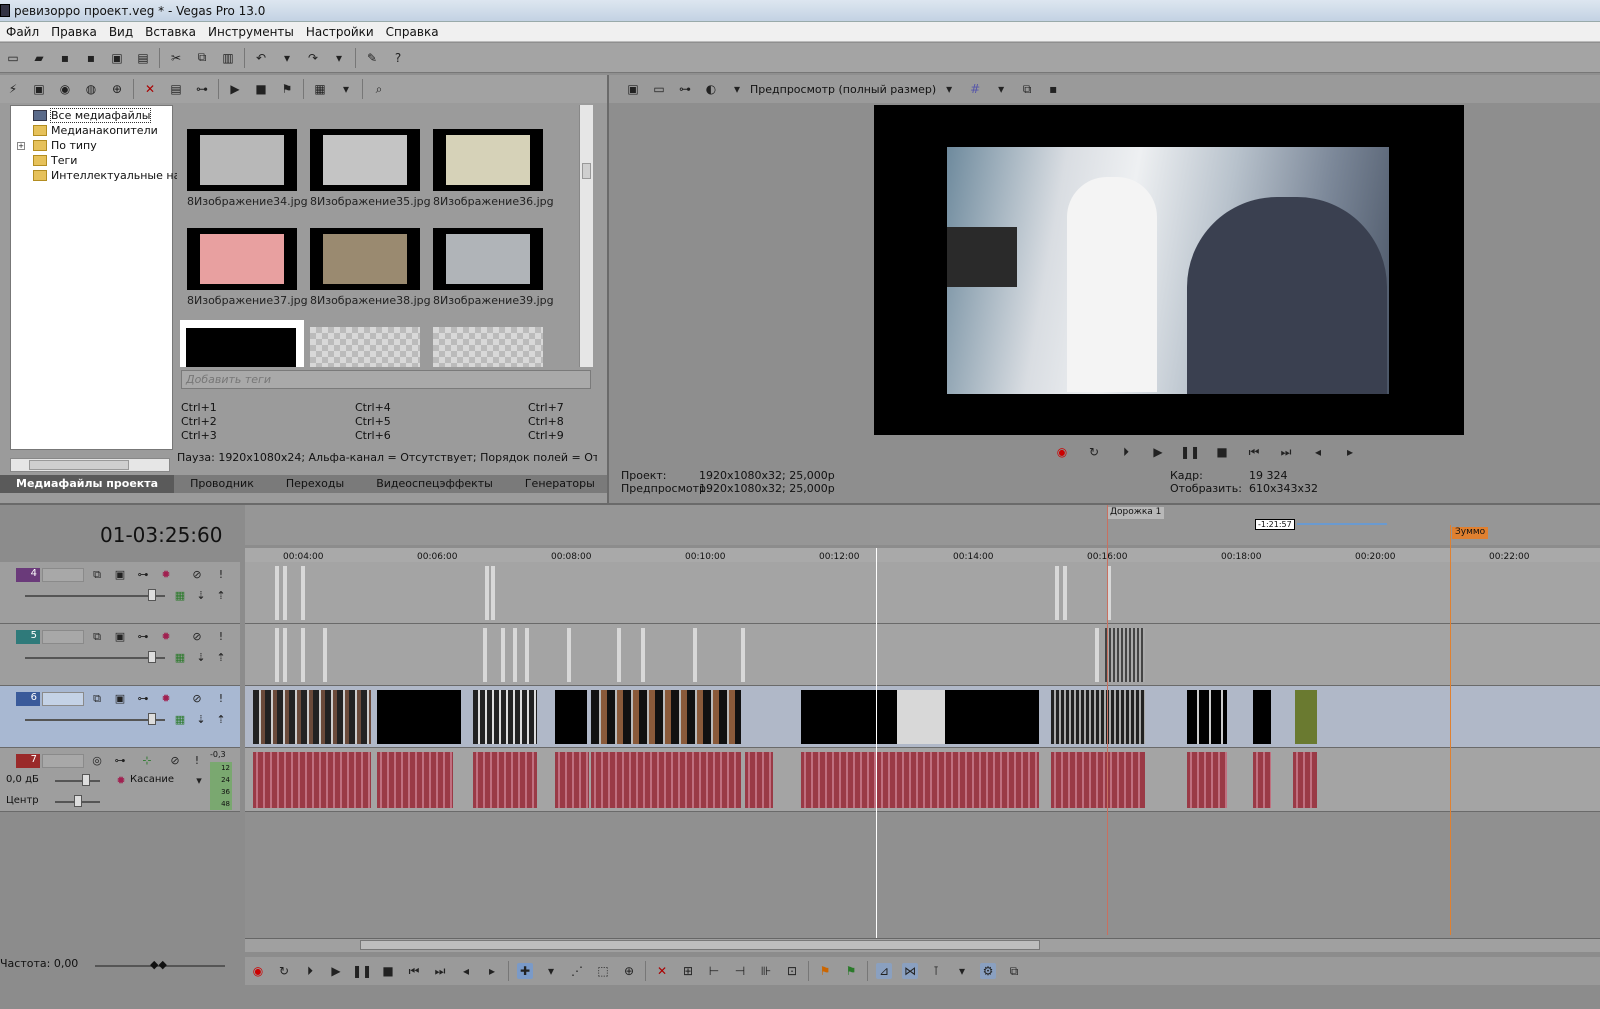  What do you see at coordinates (91, 89) in the screenshot?
I see `web-icon: ◍` at bounding box center [91, 89].